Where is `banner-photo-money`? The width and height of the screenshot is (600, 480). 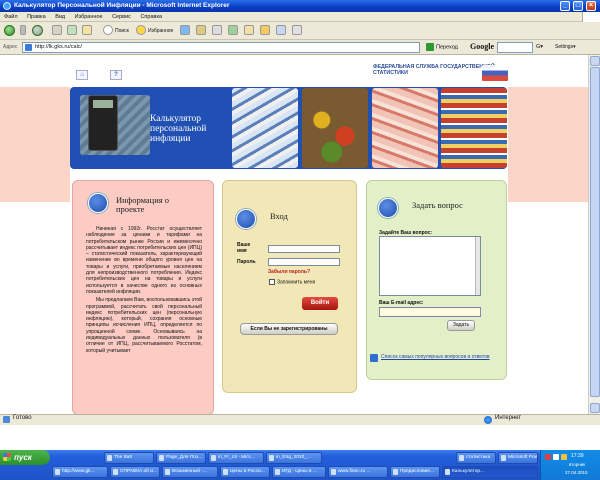
banner-photo-money is located at coordinates (405, 128).